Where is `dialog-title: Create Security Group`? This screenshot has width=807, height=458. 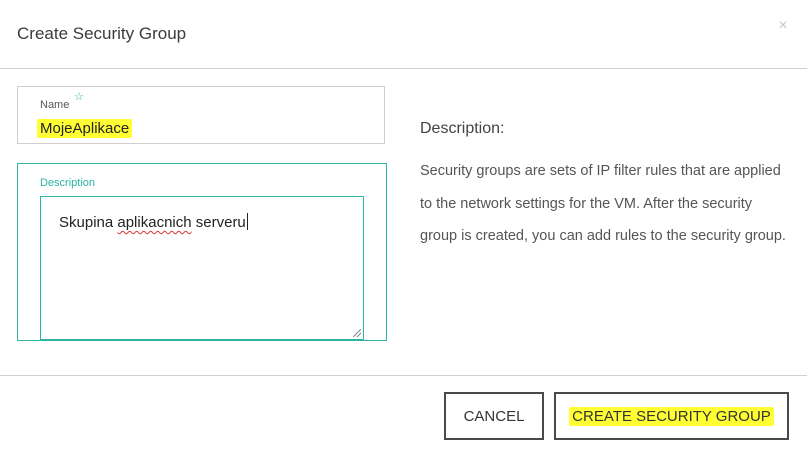 dialog-title: Create Security Group is located at coordinates (102, 33).